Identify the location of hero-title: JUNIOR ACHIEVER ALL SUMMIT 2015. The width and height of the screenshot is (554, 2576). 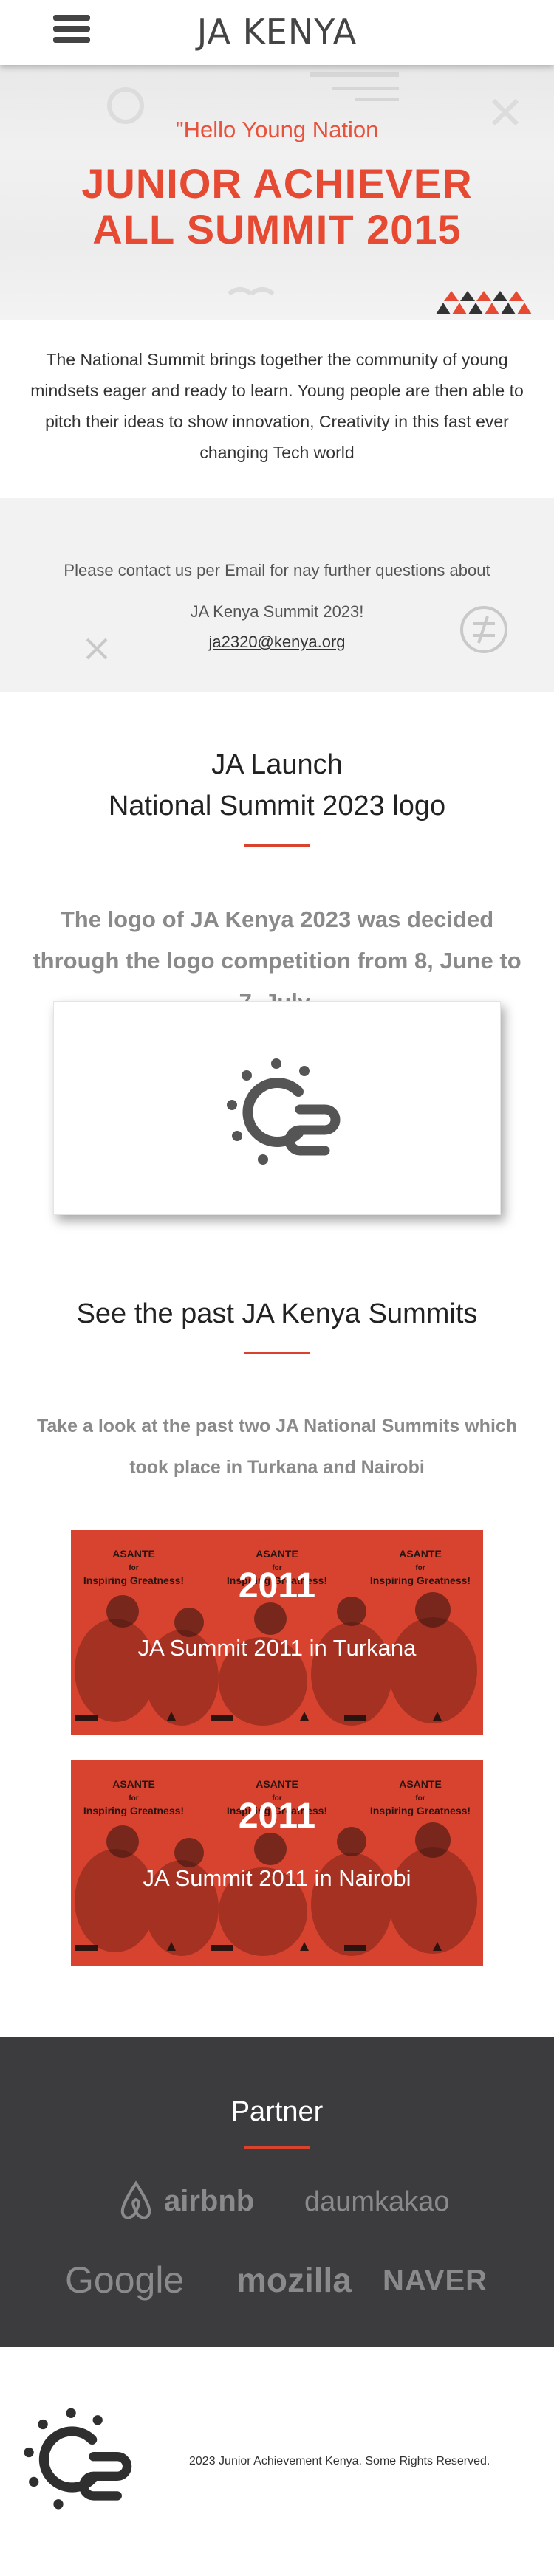
(277, 206).